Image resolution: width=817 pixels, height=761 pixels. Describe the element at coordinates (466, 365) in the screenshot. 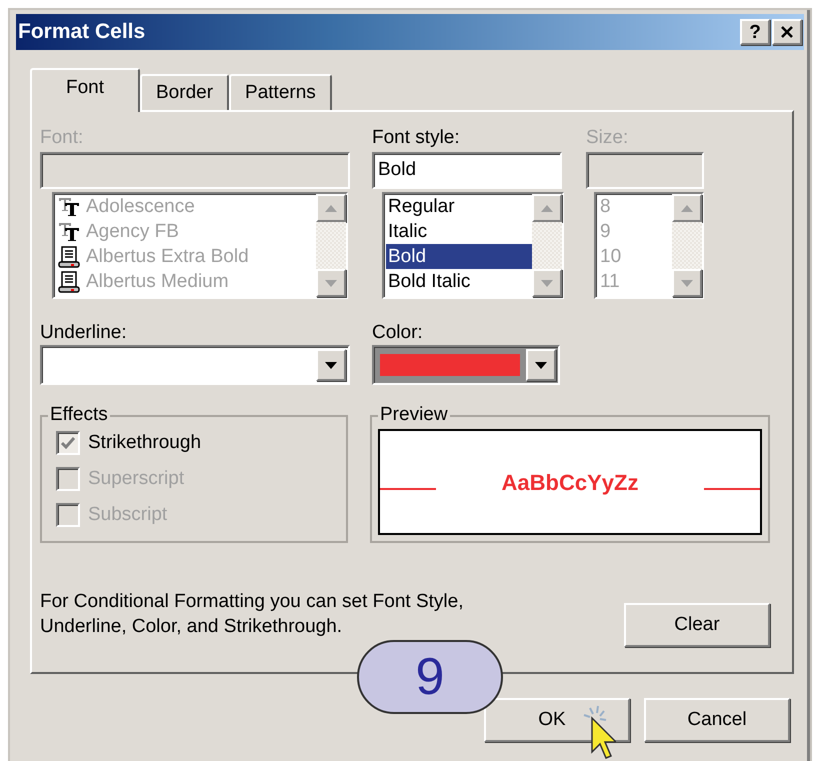

I see `color-dropdown` at that location.